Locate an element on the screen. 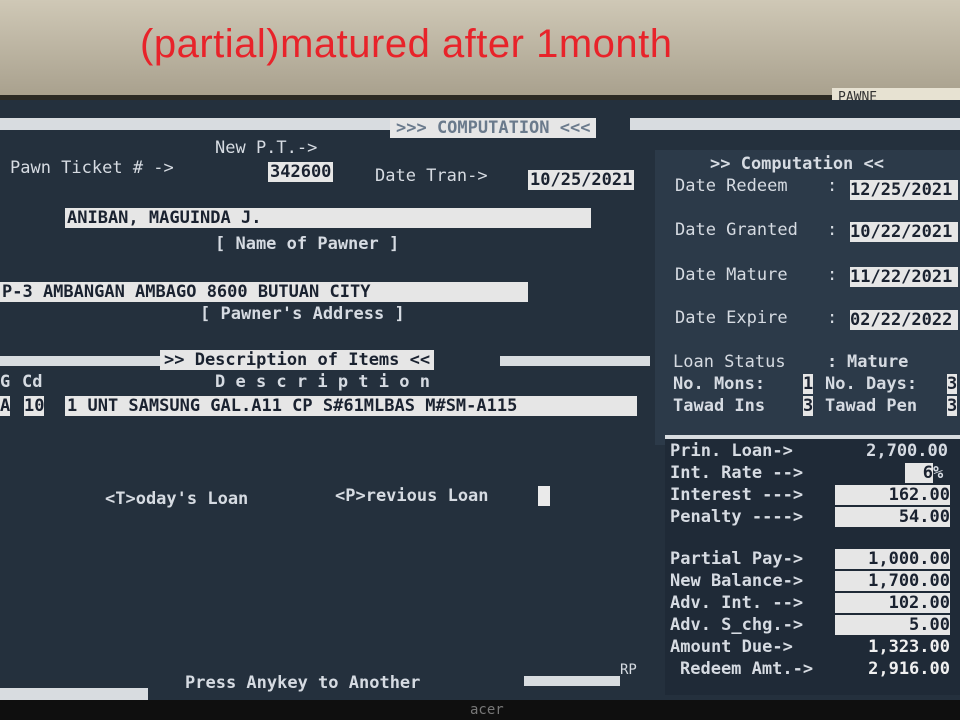  col-g-header: G is located at coordinates (5, 382).